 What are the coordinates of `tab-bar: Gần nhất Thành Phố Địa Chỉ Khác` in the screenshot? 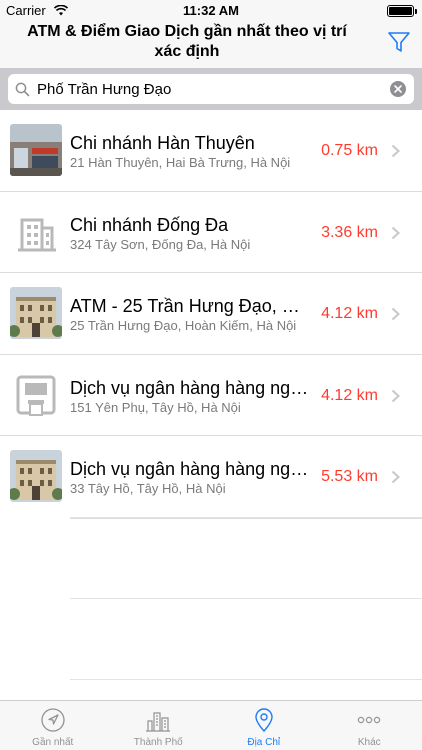 It's located at (211, 725).